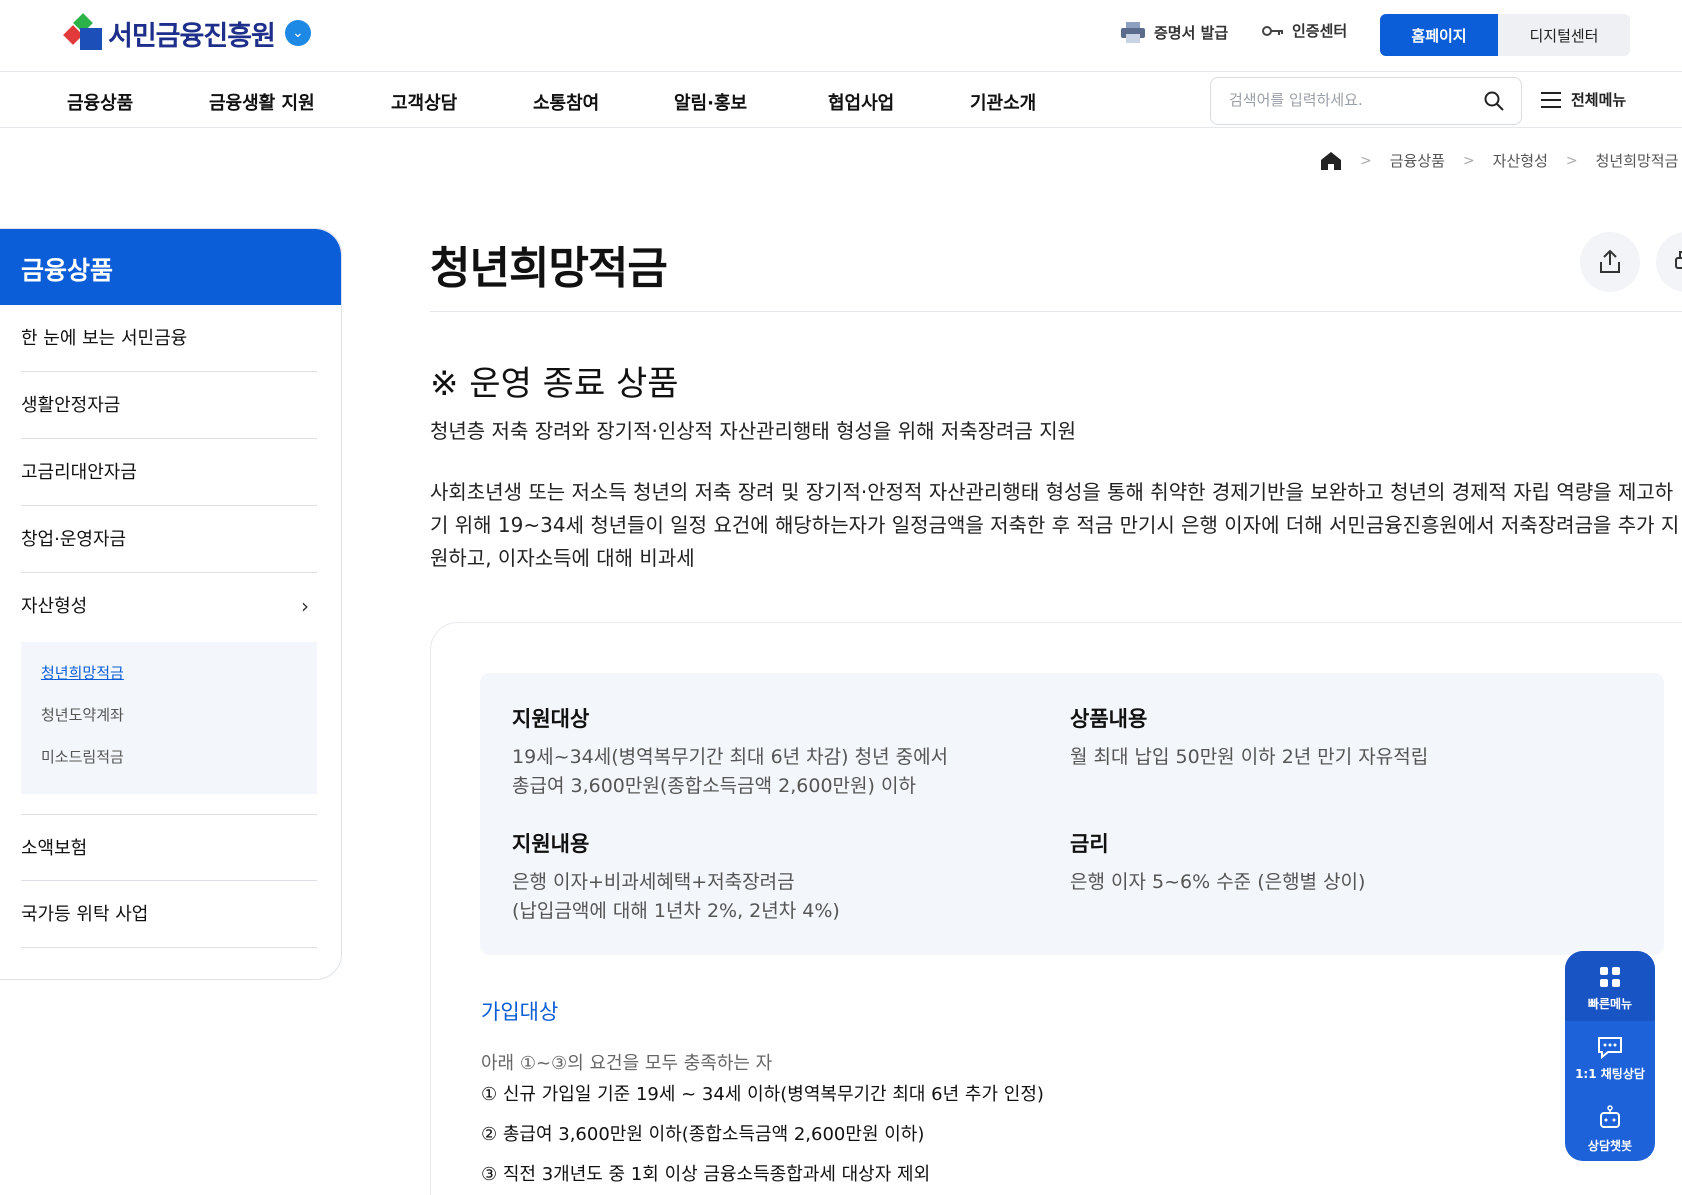 The height and width of the screenshot is (1195, 1682). Describe the element at coordinates (1610, 1048) in the screenshot. I see `chat-bubble-icon` at that location.